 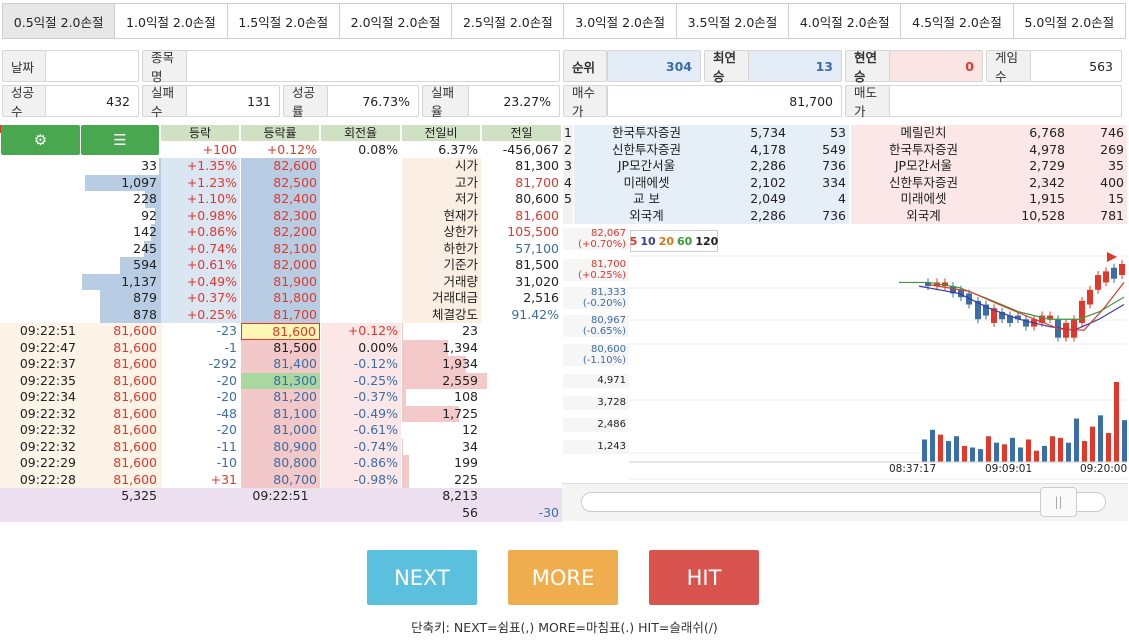 What do you see at coordinates (200, 166) in the screenshot?
I see `ask-rate: +1.35%` at bounding box center [200, 166].